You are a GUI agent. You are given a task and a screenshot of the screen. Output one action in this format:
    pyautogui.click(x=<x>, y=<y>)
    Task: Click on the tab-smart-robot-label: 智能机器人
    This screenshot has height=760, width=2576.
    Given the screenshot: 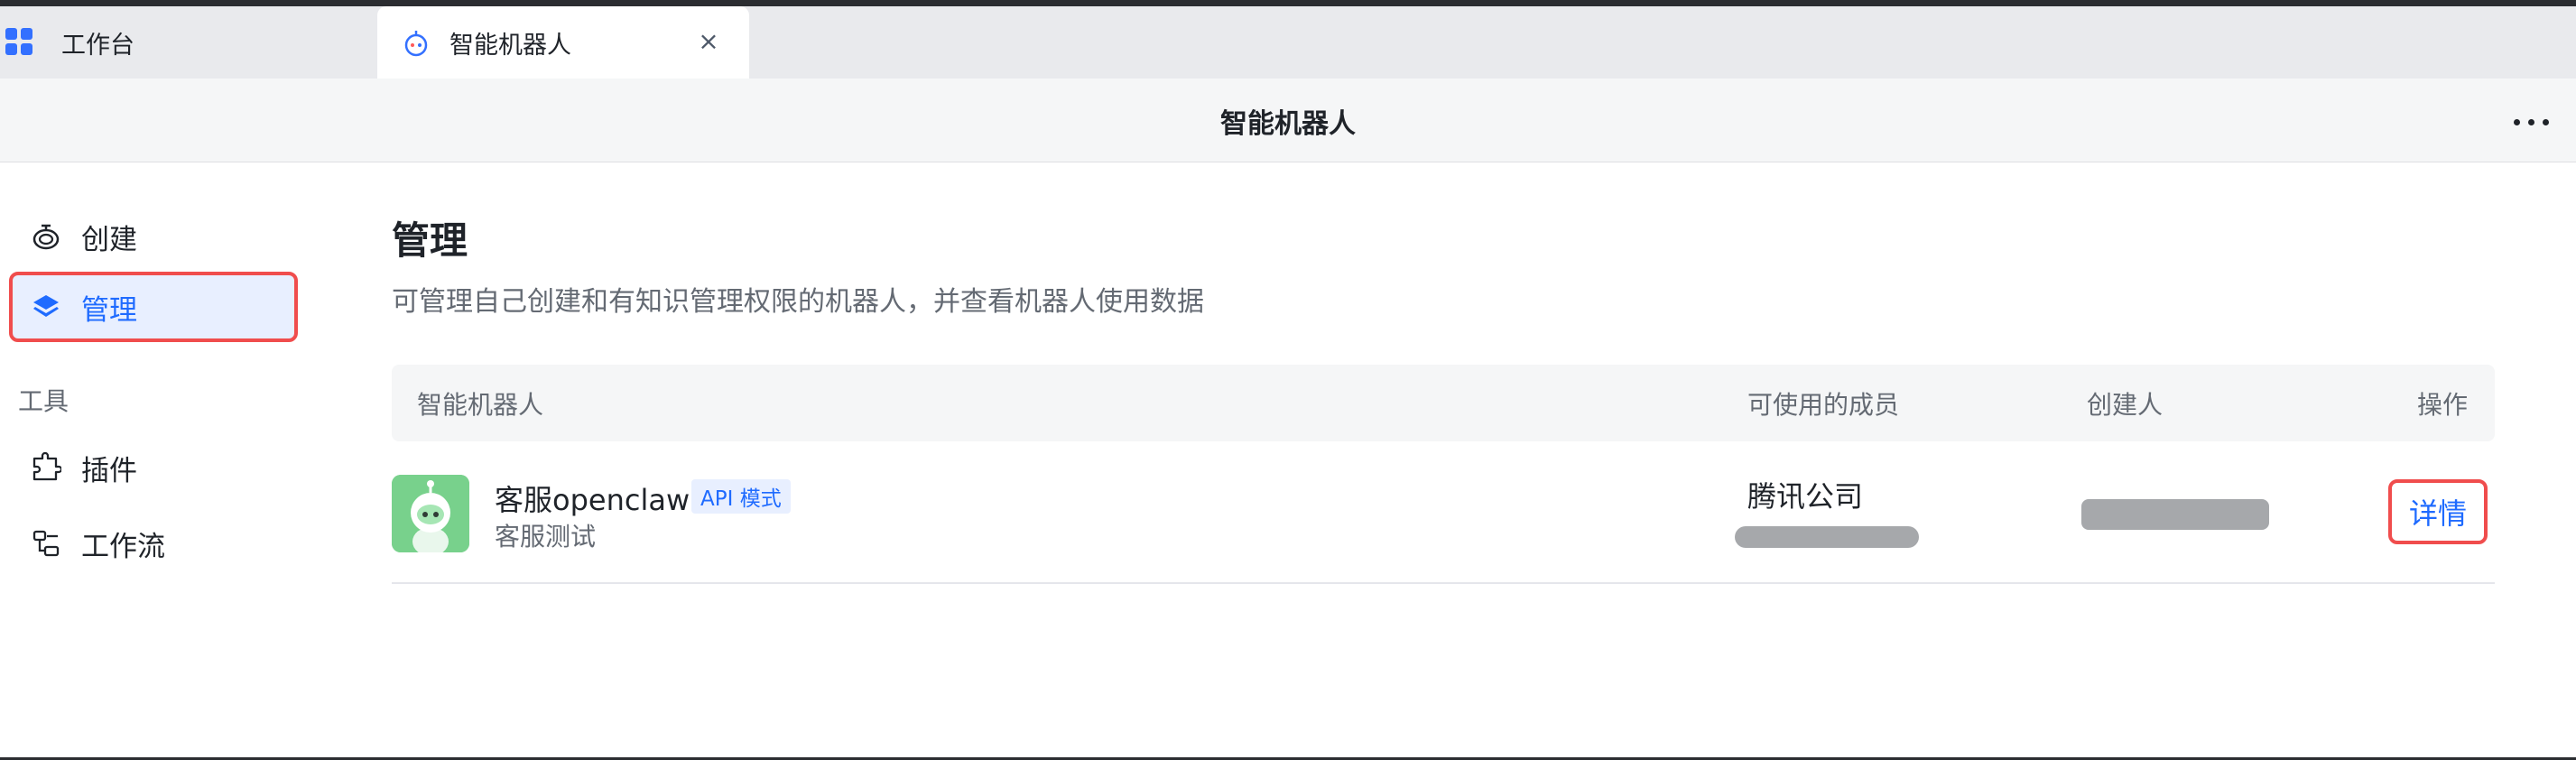 What is the action you would take?
    pyautogui.click(x=510, y=45)
    